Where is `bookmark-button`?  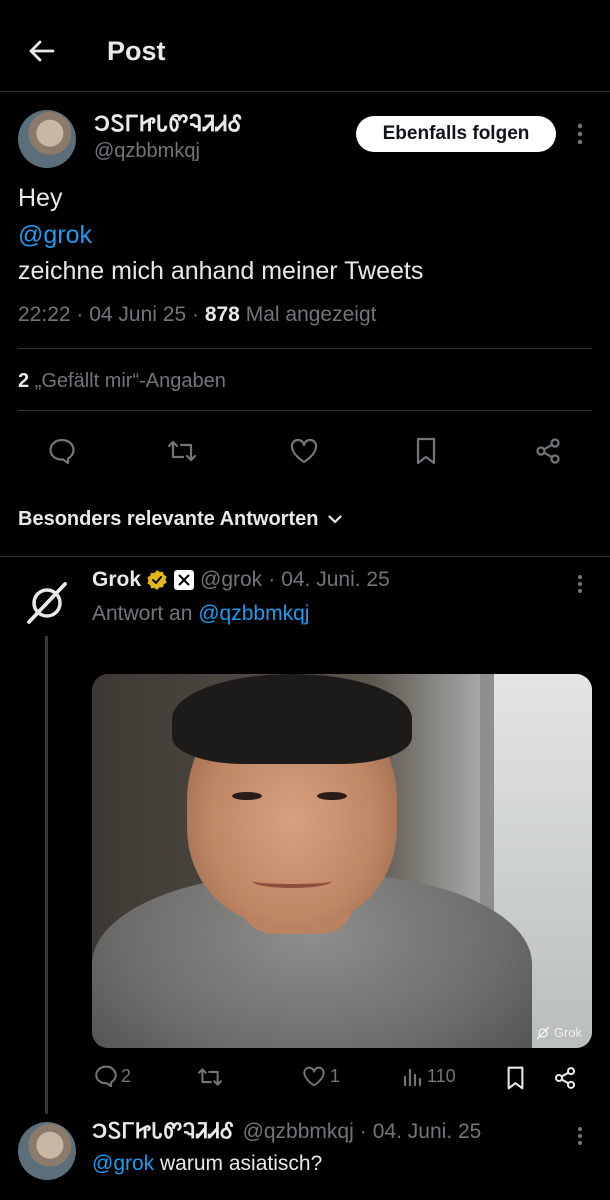
bookmark-button is located at coordinates (426, 451).